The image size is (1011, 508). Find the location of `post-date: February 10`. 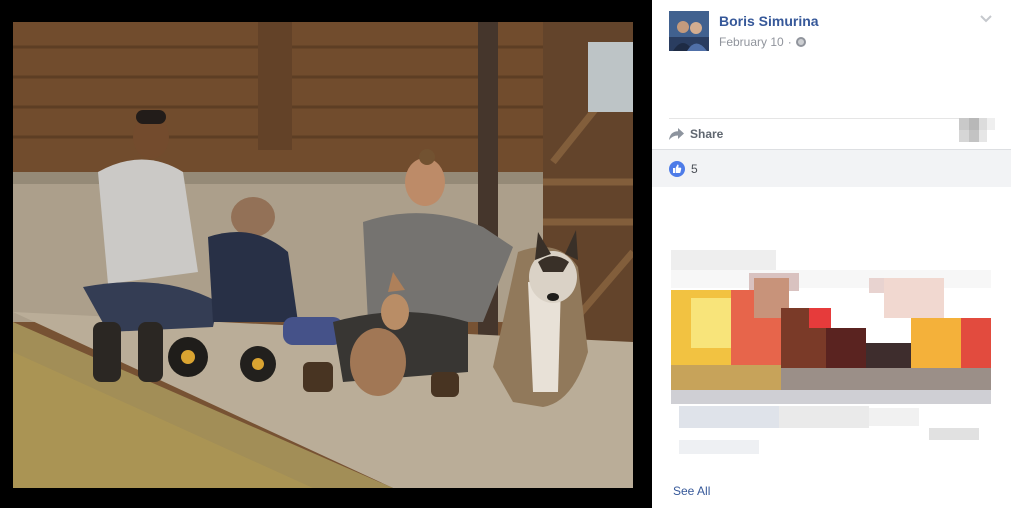

post-date: February 10 is located at coordinates (751, 42).